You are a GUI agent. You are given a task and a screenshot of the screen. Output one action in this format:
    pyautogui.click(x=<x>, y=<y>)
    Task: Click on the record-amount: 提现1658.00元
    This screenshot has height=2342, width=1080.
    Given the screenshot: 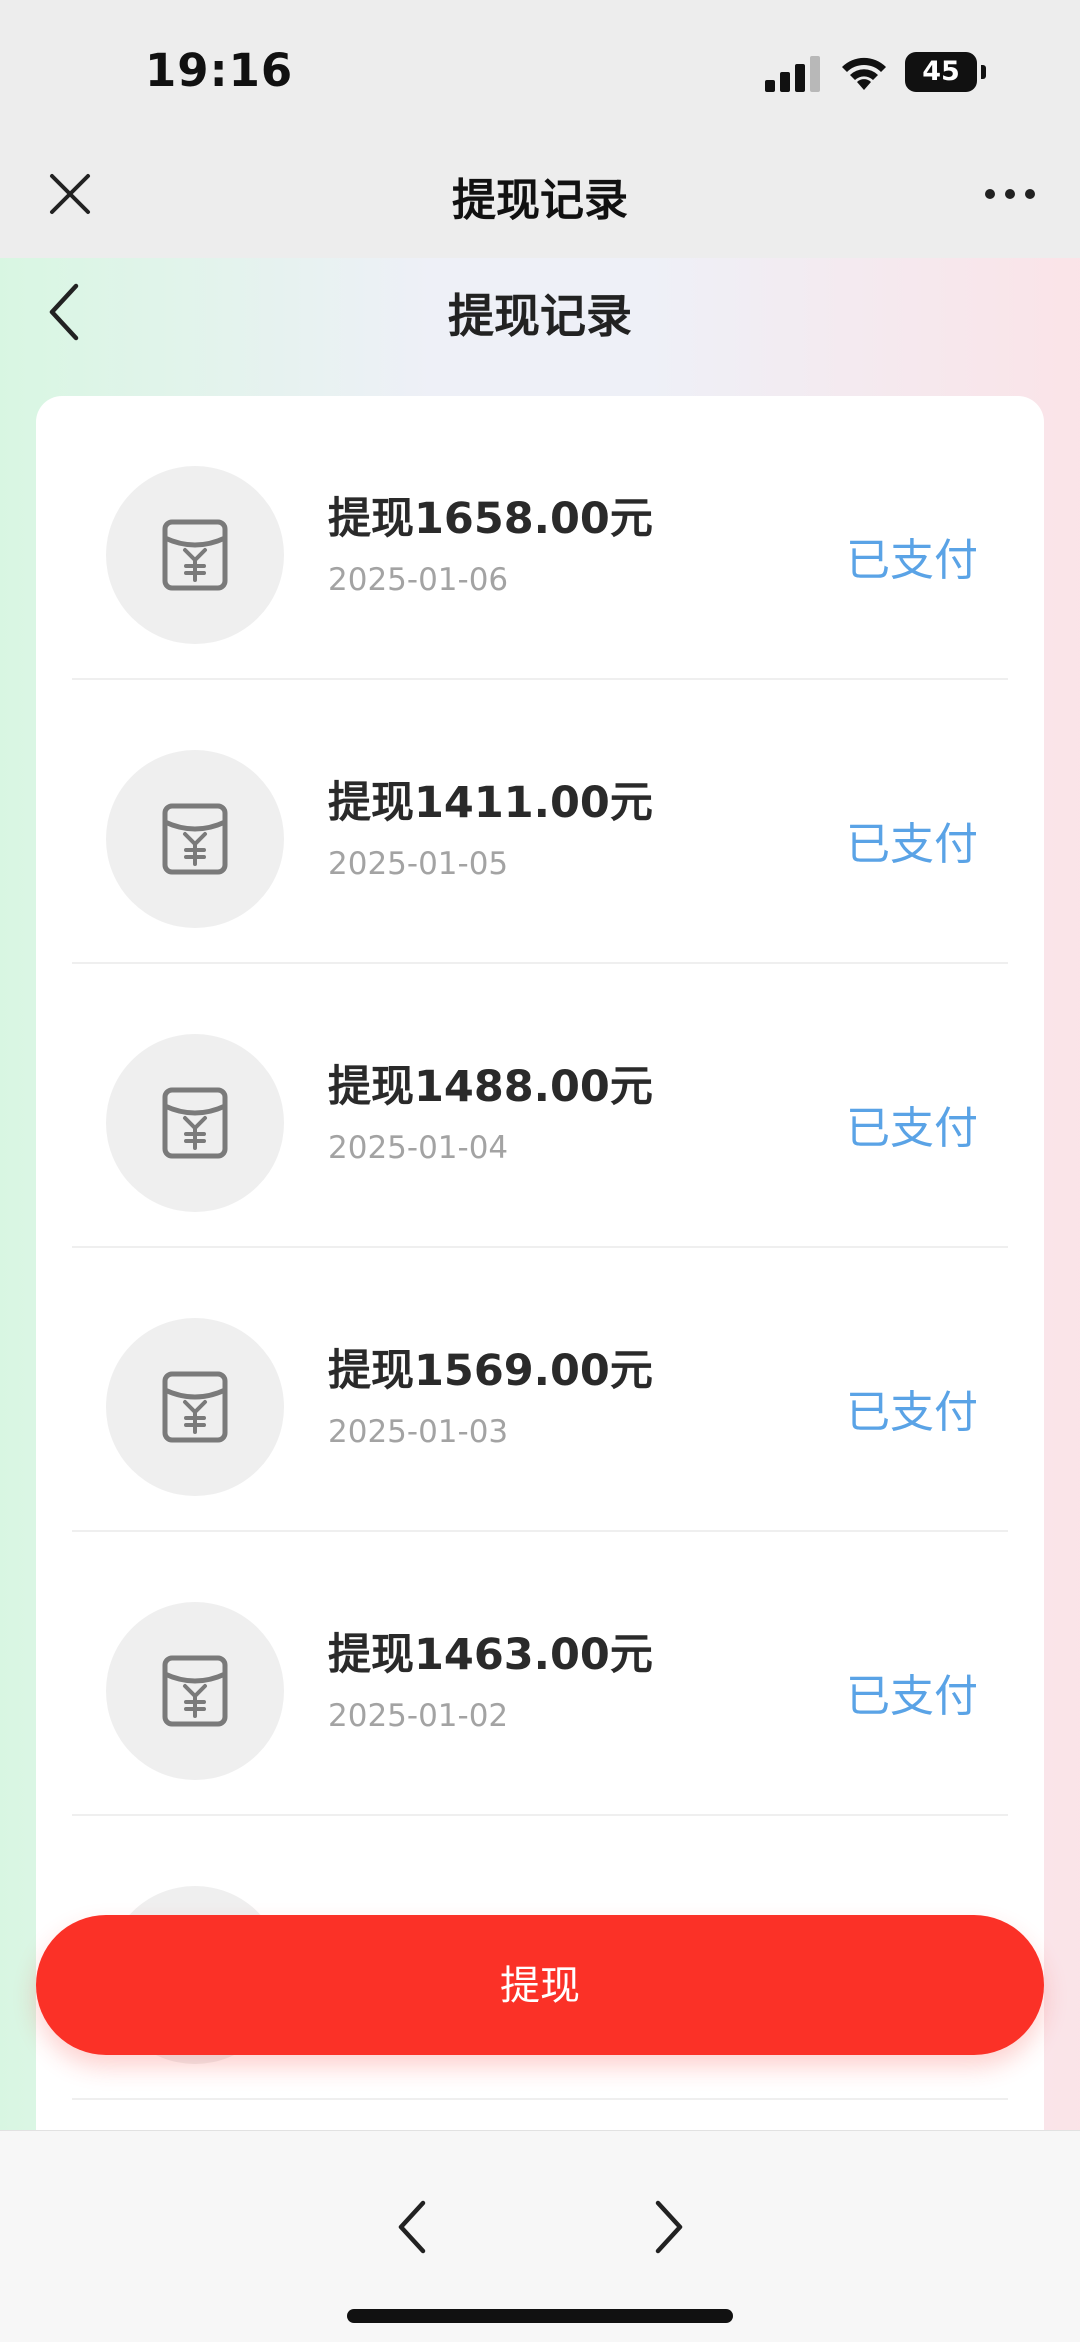 What is the action you would take?
    pyautogui.click(x=490, y=519)
    